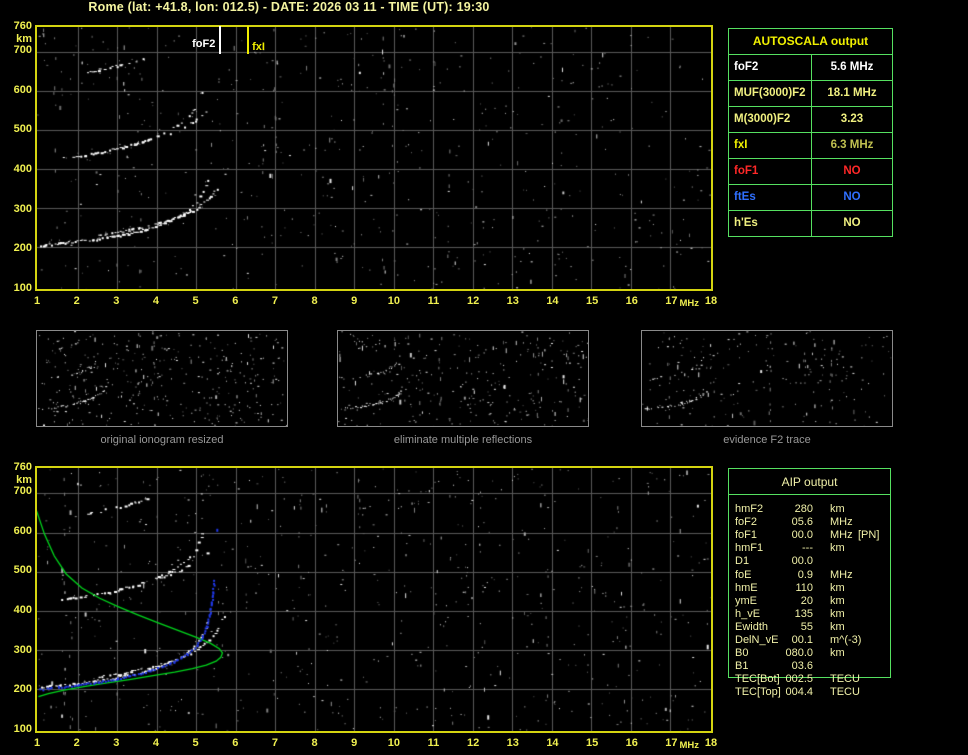  Describe the element at coordinates (746, 587) in the screenshot. I see `aip-row-label-hme: hmE` at that location.